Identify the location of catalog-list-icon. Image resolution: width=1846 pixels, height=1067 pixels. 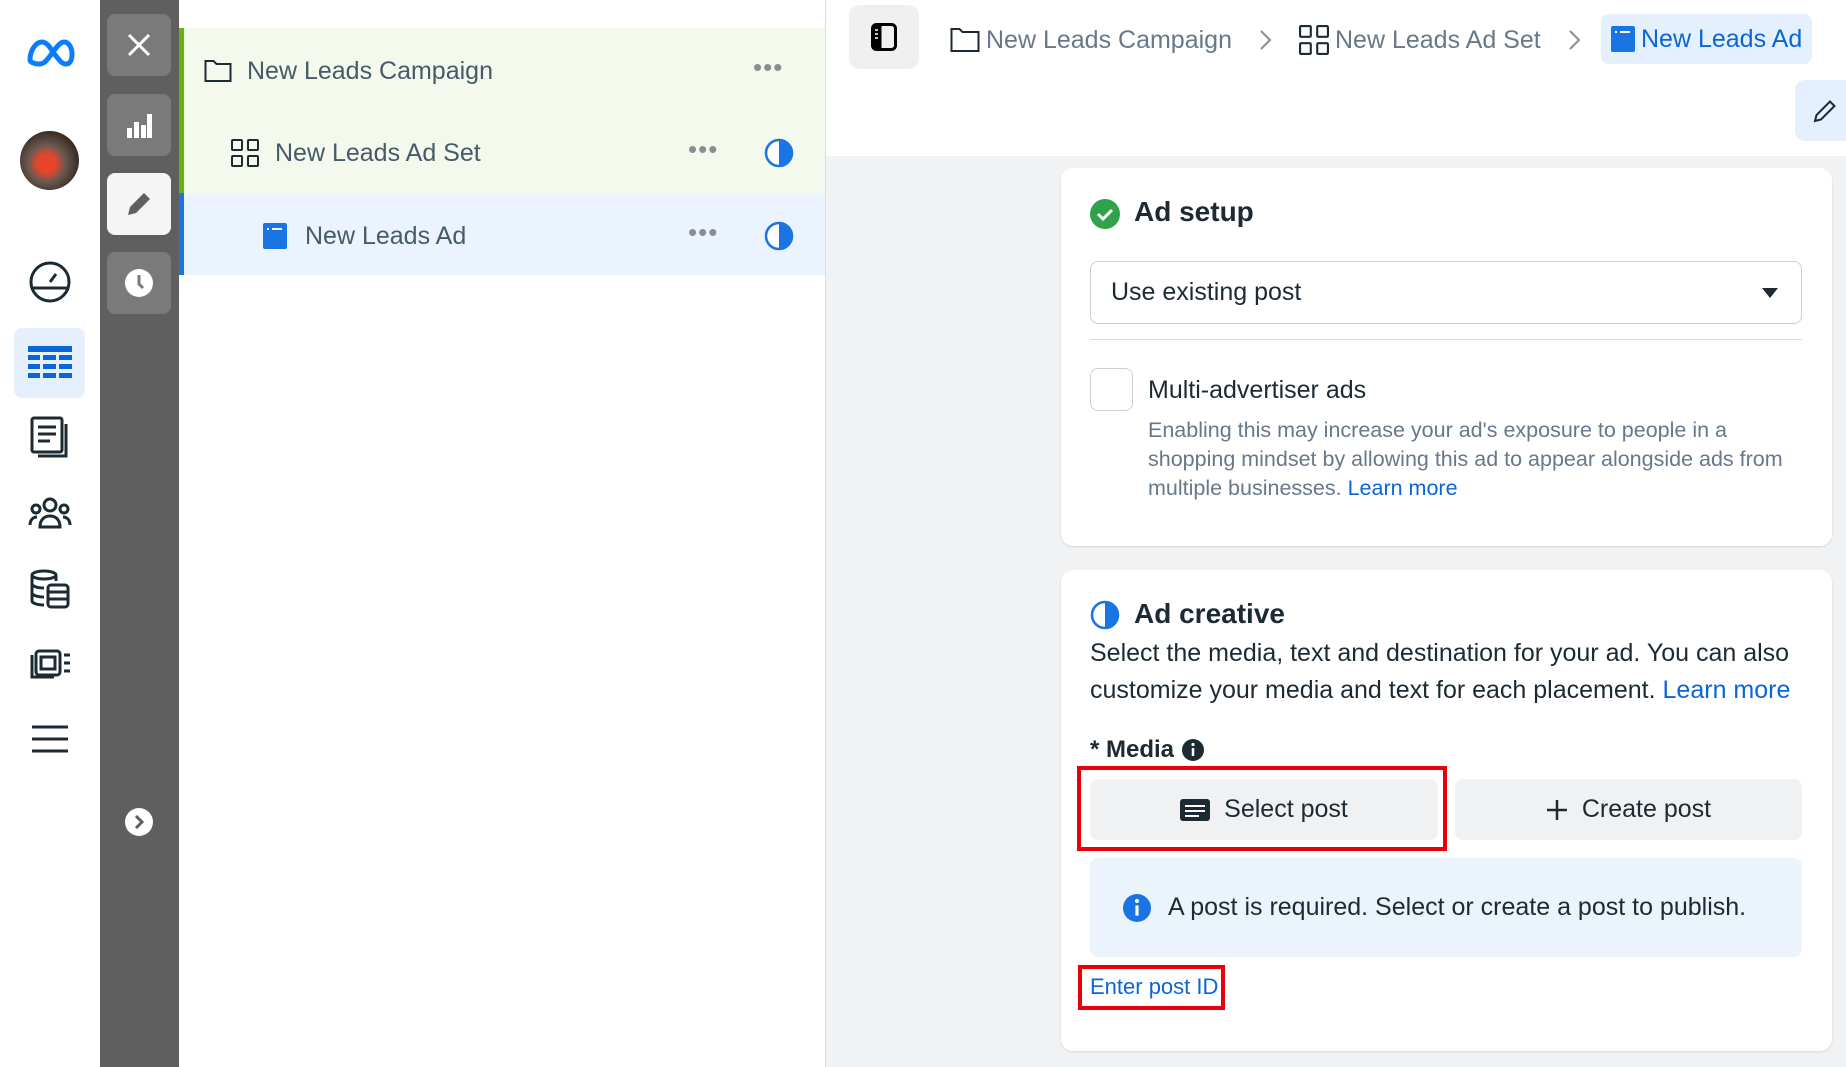
(50, 663).